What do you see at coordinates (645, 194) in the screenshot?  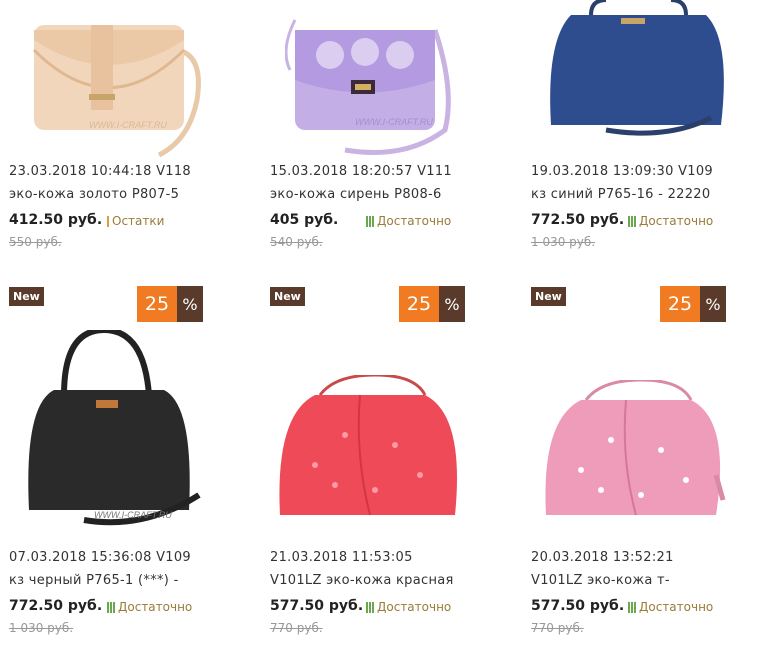 I see `product-title-line2: кз синий P765-16 - 22220` at bounding box center [645, 194].